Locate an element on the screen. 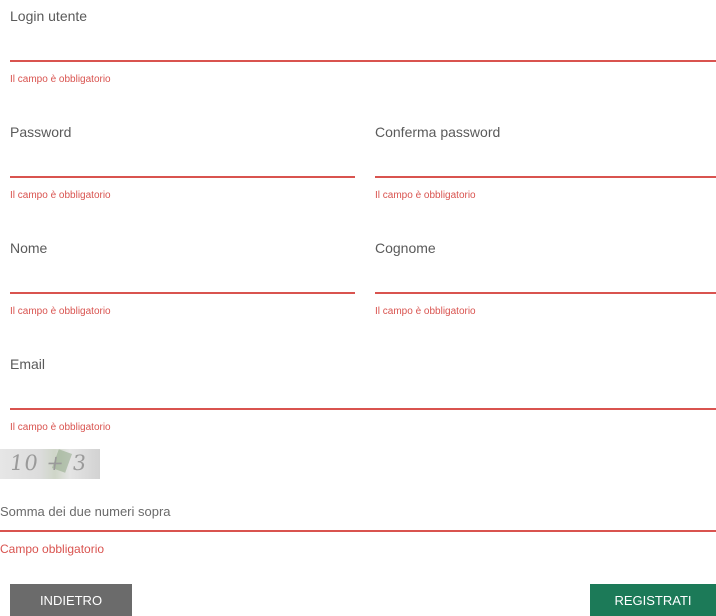 The width and height of the screenshot is (716, 616). email-label: Email is located at coordinates (28, 364).